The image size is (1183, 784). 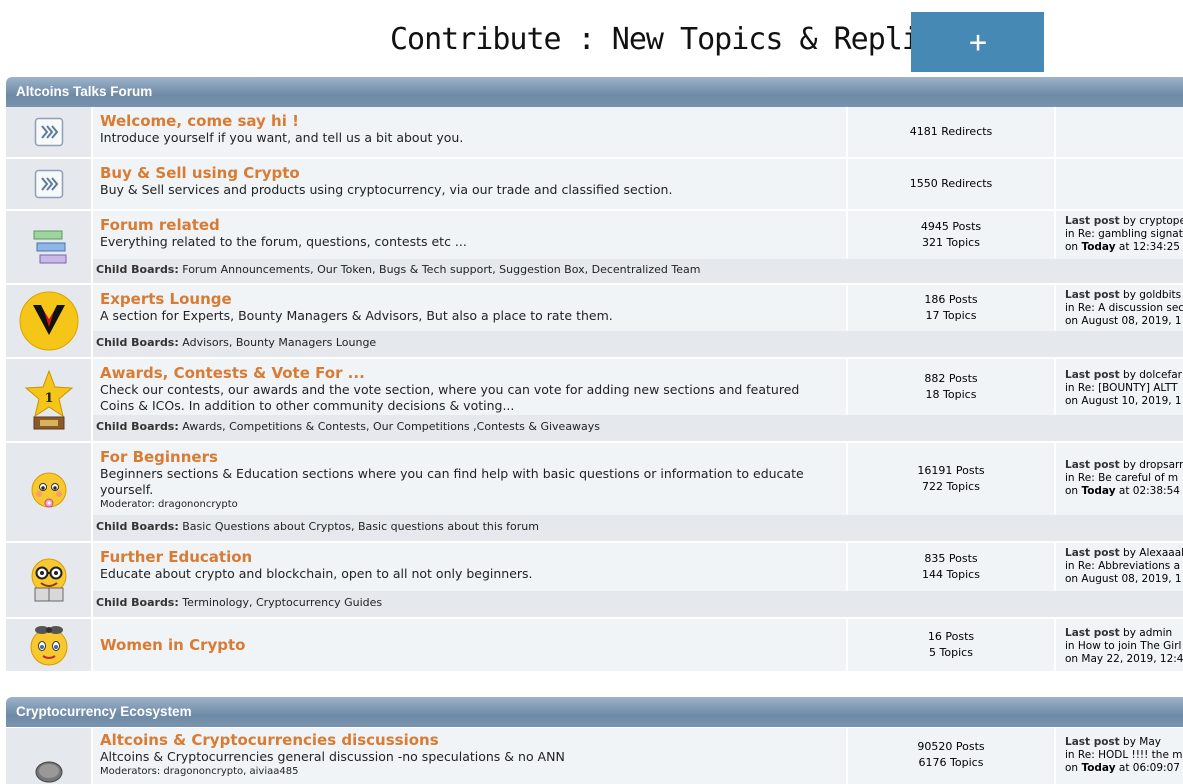 I want to click on baby-smiley-icon, so click(x=49, y=492).